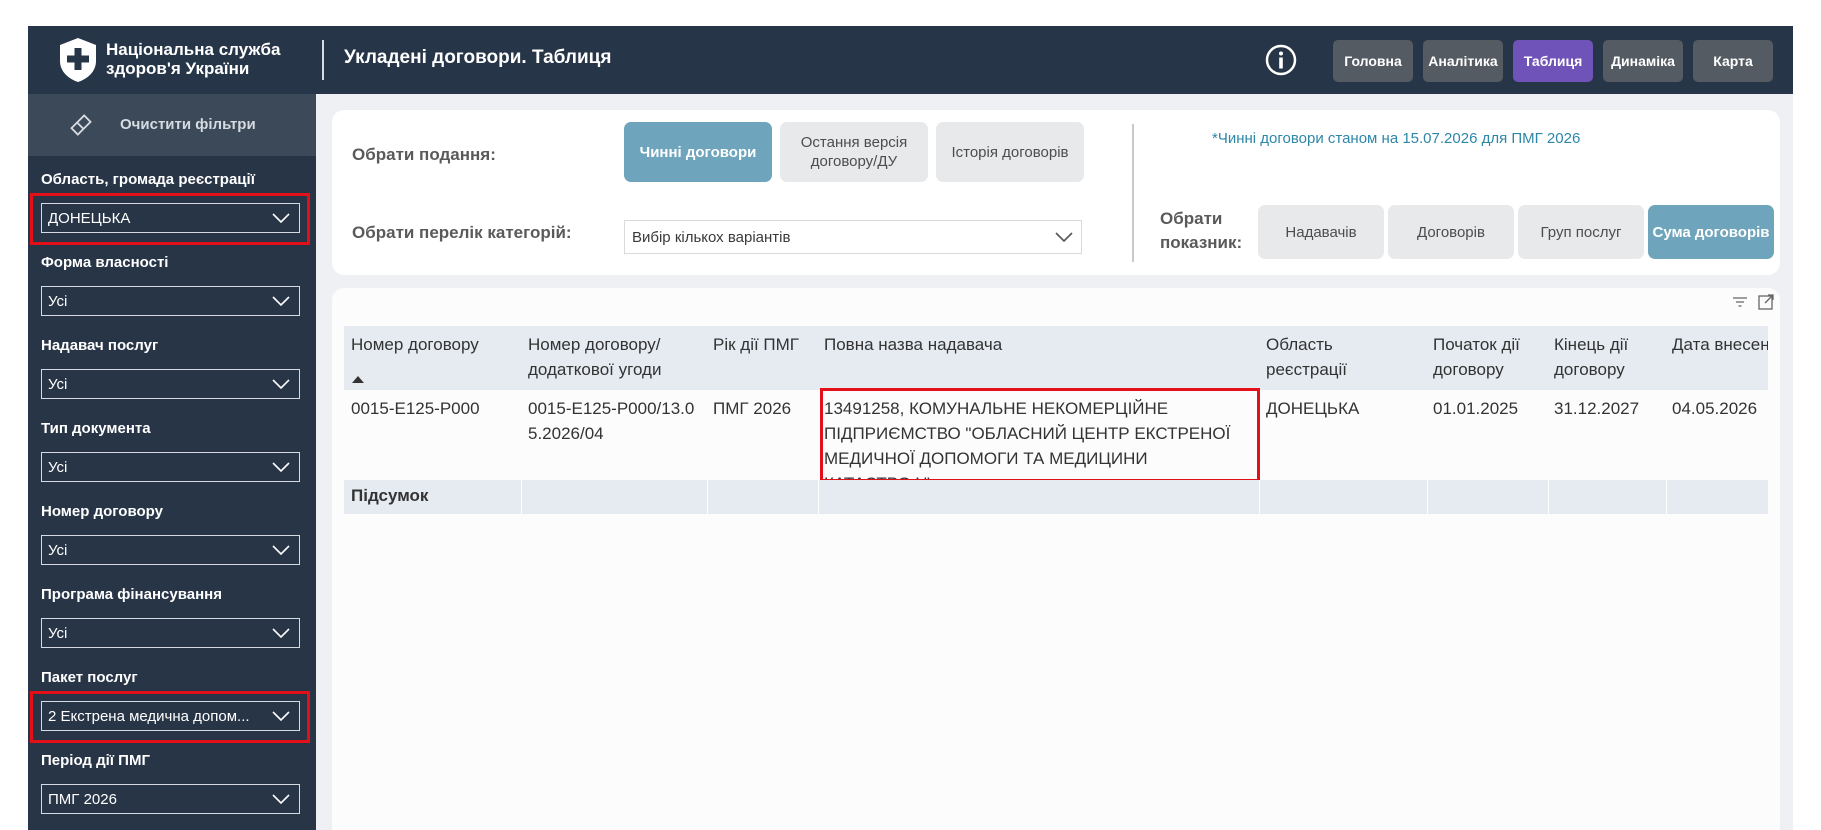  What do you see at coordinates (1201, 230) in the screenshot?
I see `indicator-label: Обрати показник:` at bounding box center [1201, 230].